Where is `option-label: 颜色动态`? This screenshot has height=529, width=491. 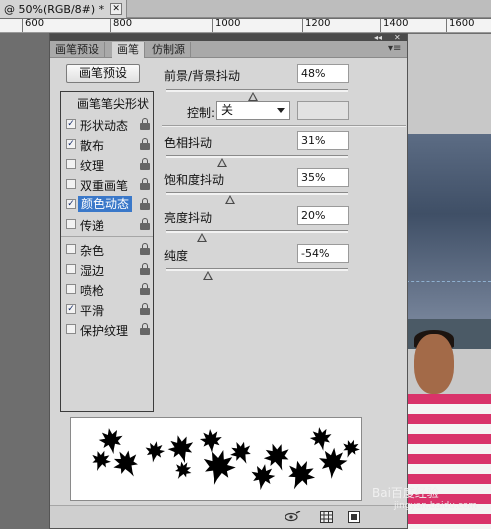 option-label: 颜色动态 is located at coordinates (105, 204).